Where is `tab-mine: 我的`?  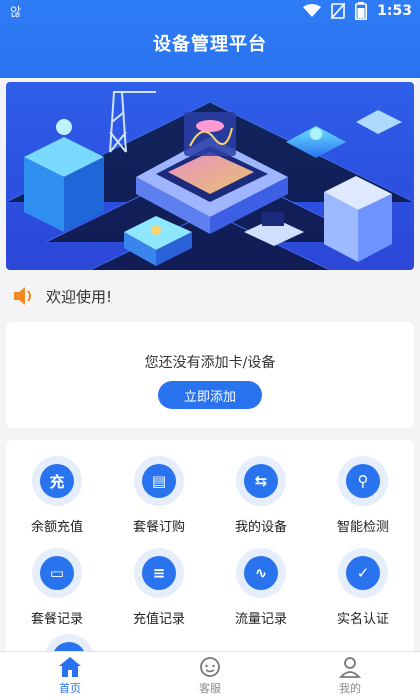
tab-mine: 我的 is located at coordinates (350, 676).